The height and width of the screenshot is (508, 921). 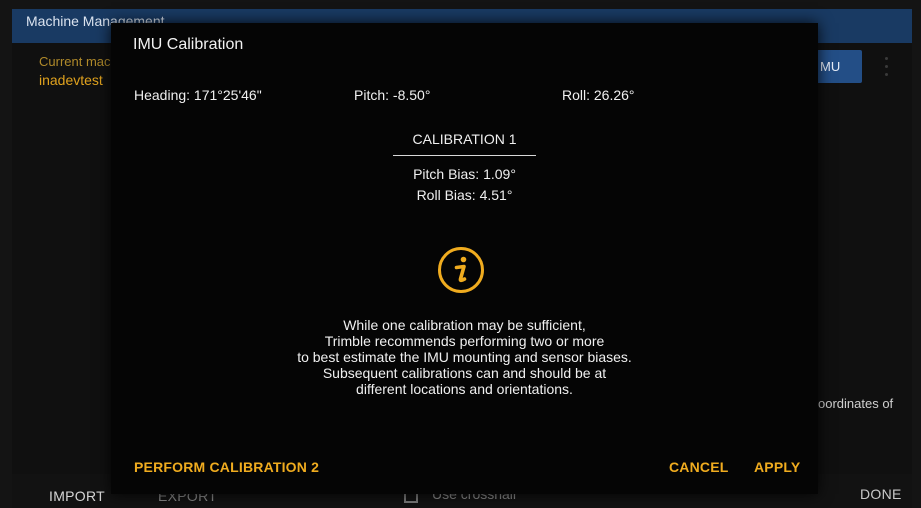 I want to click on more-vert-icon, so click(x=886, y=66).